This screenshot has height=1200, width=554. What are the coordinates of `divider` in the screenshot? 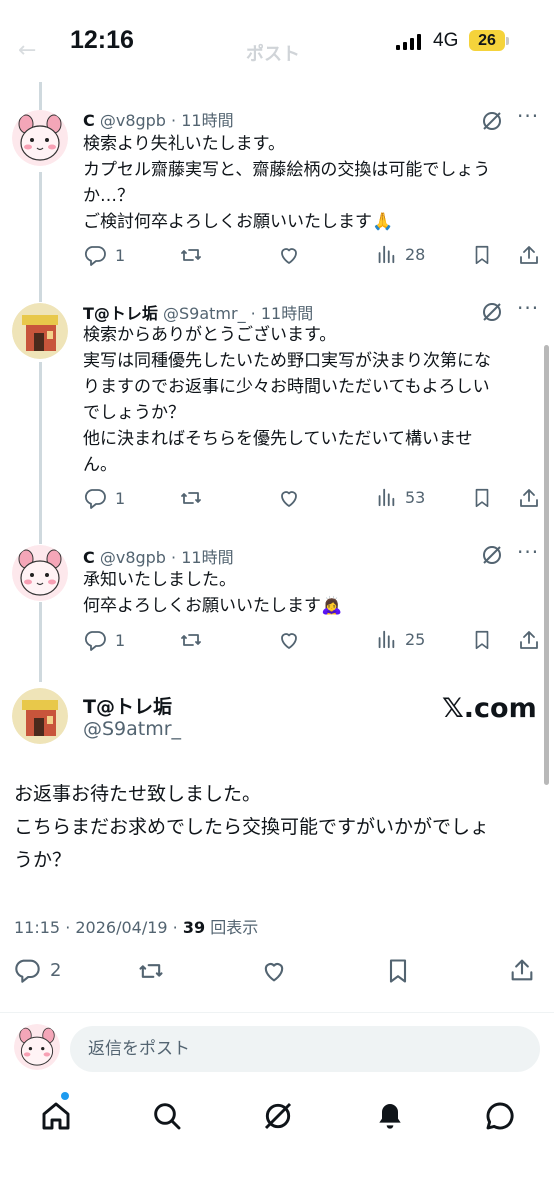 It's located at (277, 1012).